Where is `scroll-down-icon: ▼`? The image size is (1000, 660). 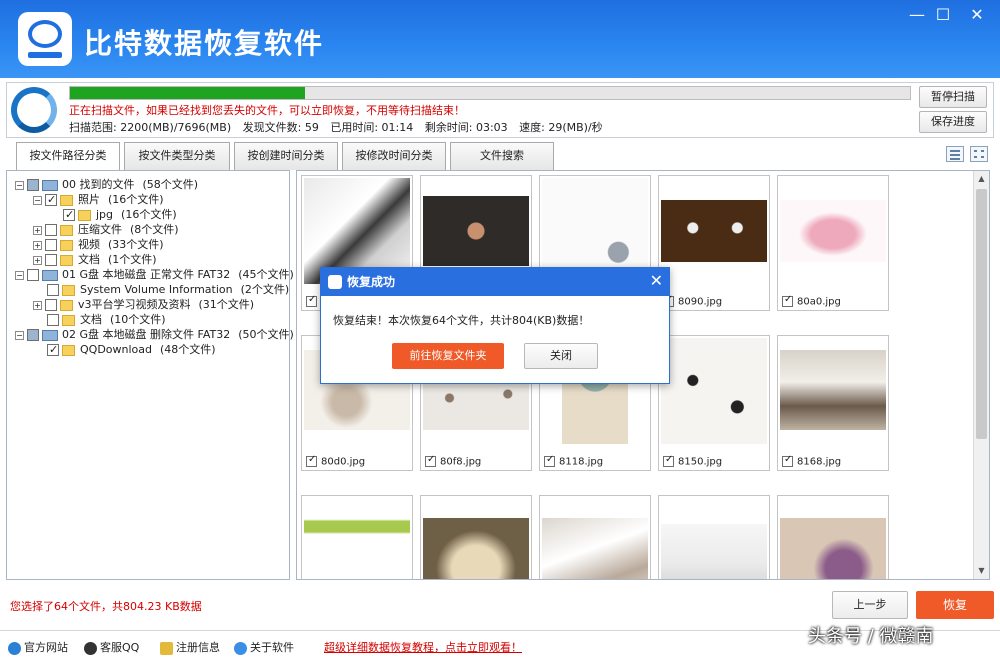 scroll-down-icon: ▼ is located at coordinates (981, 571).